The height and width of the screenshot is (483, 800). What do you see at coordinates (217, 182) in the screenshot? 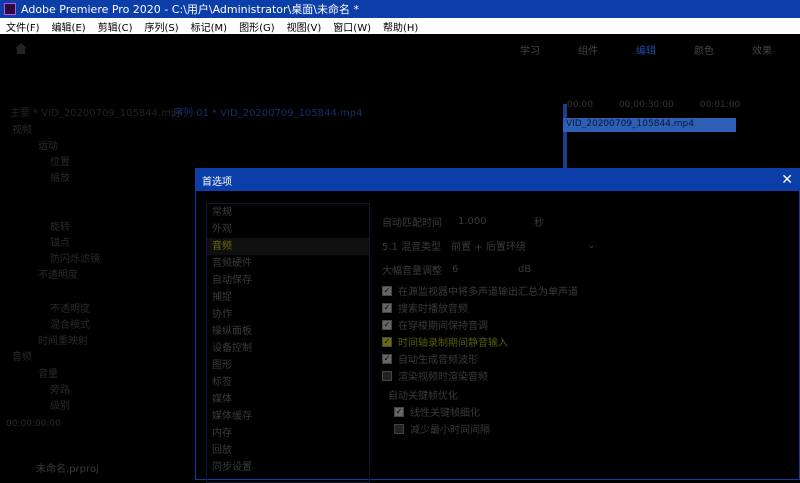
I see `dialog-title: 首选项` at bounding box center [217, 182].